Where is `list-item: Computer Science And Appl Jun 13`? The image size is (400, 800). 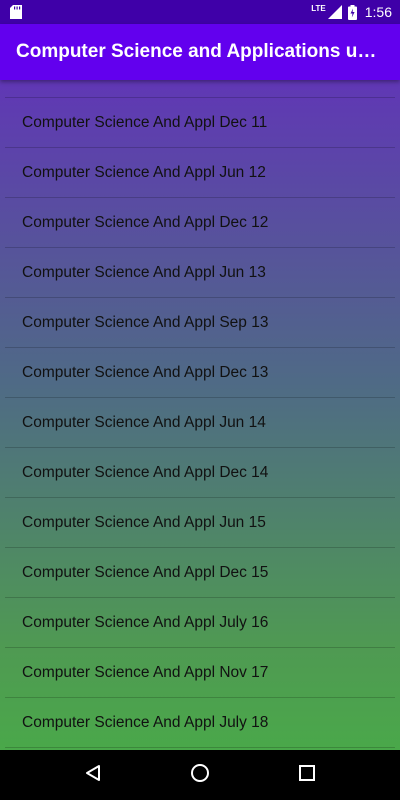
list-item: Computer Science And Appl Jun 13 is located at coordinates (200, 272).